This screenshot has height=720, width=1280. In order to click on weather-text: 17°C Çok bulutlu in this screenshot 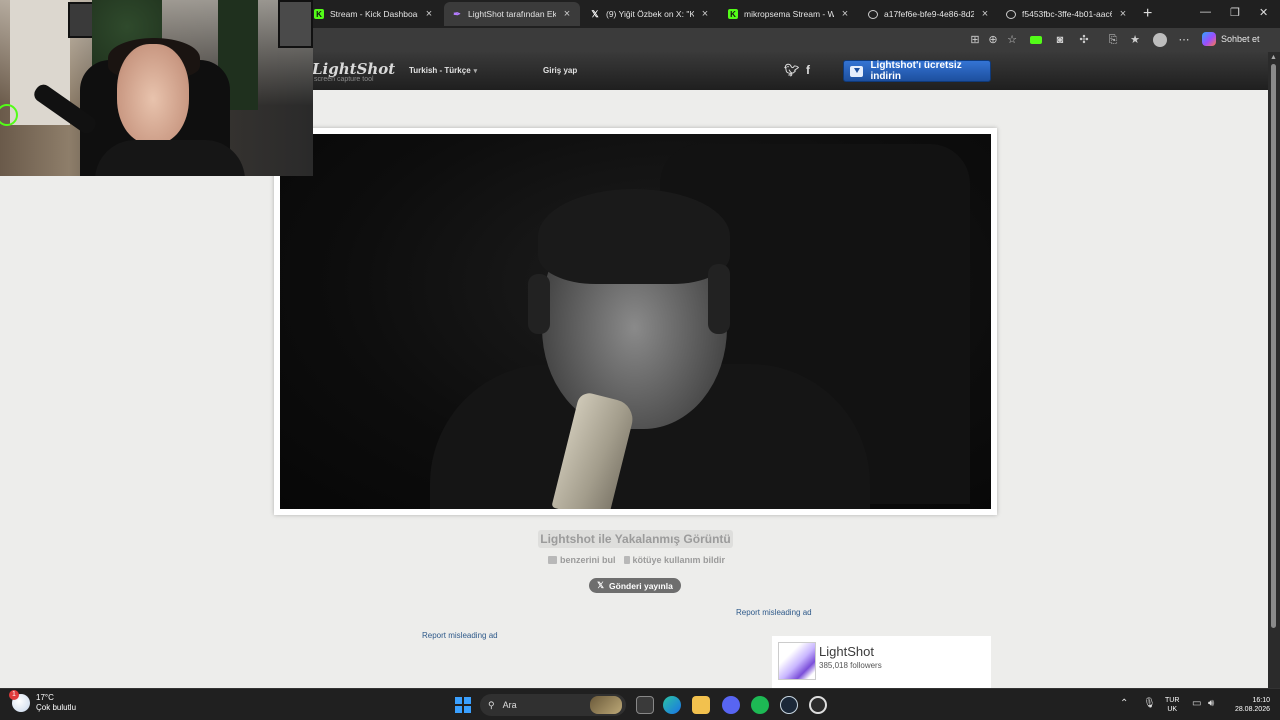, I will do `click(56, 703)`.